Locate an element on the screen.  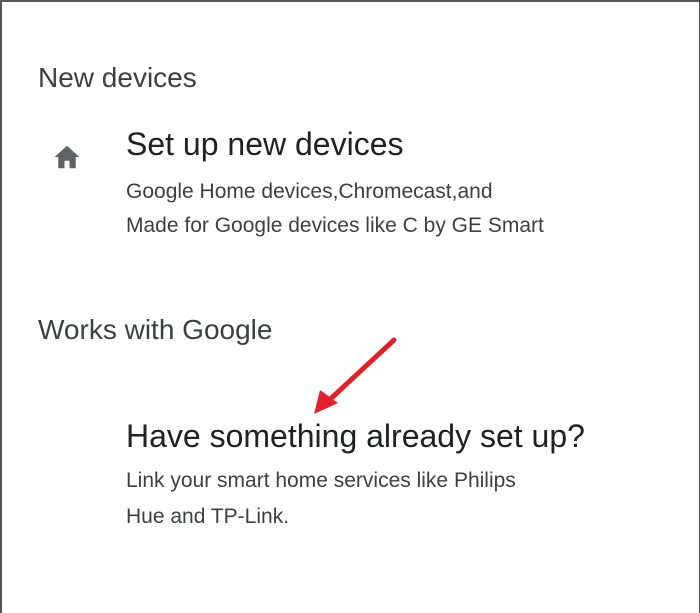
have-something-set-up-desc-line2: Hue and TP-Link. is located at coordinates (208, 516).